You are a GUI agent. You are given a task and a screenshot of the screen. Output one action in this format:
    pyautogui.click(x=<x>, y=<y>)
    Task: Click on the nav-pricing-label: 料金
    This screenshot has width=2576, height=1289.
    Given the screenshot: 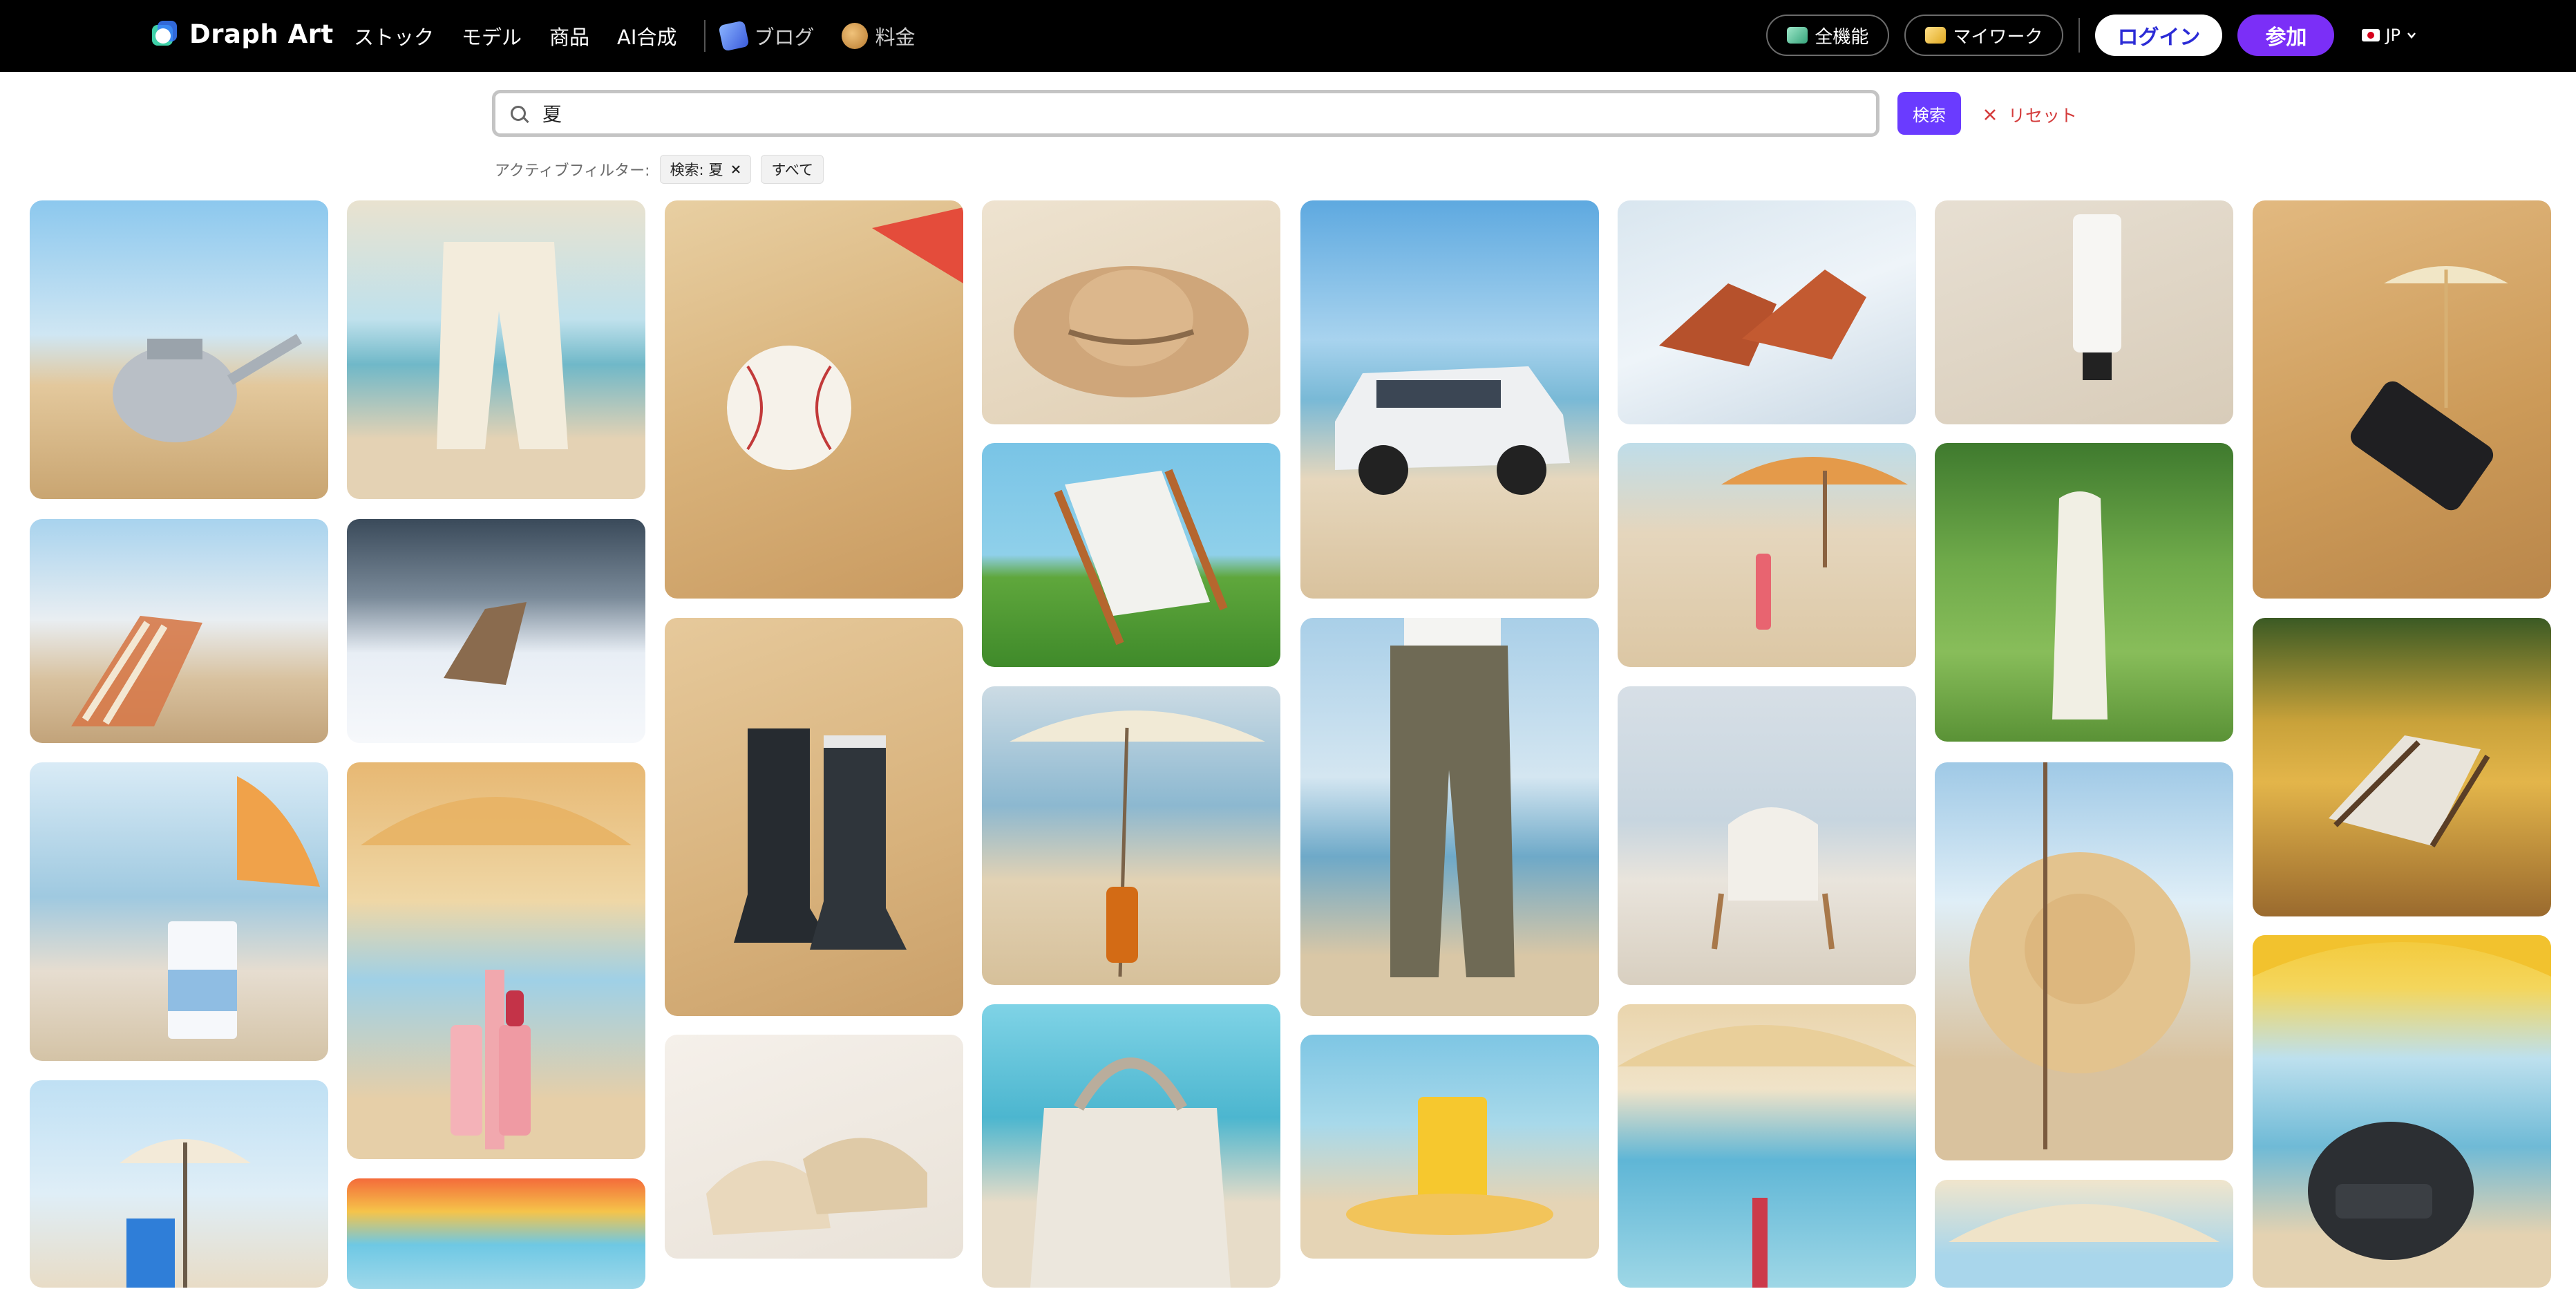 What is the action you would take?
    pyautogui.click(x=895, y=37)
    